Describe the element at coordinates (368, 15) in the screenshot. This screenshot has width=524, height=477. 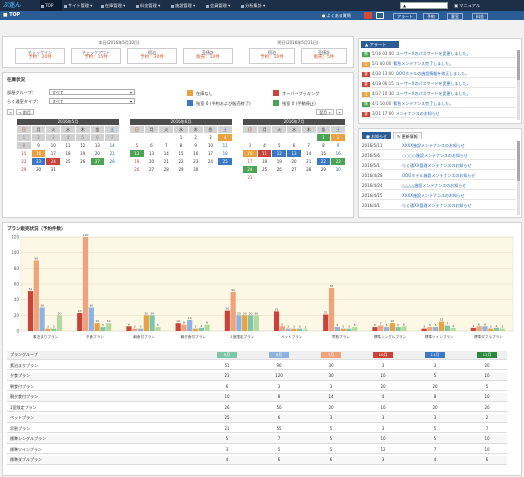
I see `notice-flag-icon` at that location.